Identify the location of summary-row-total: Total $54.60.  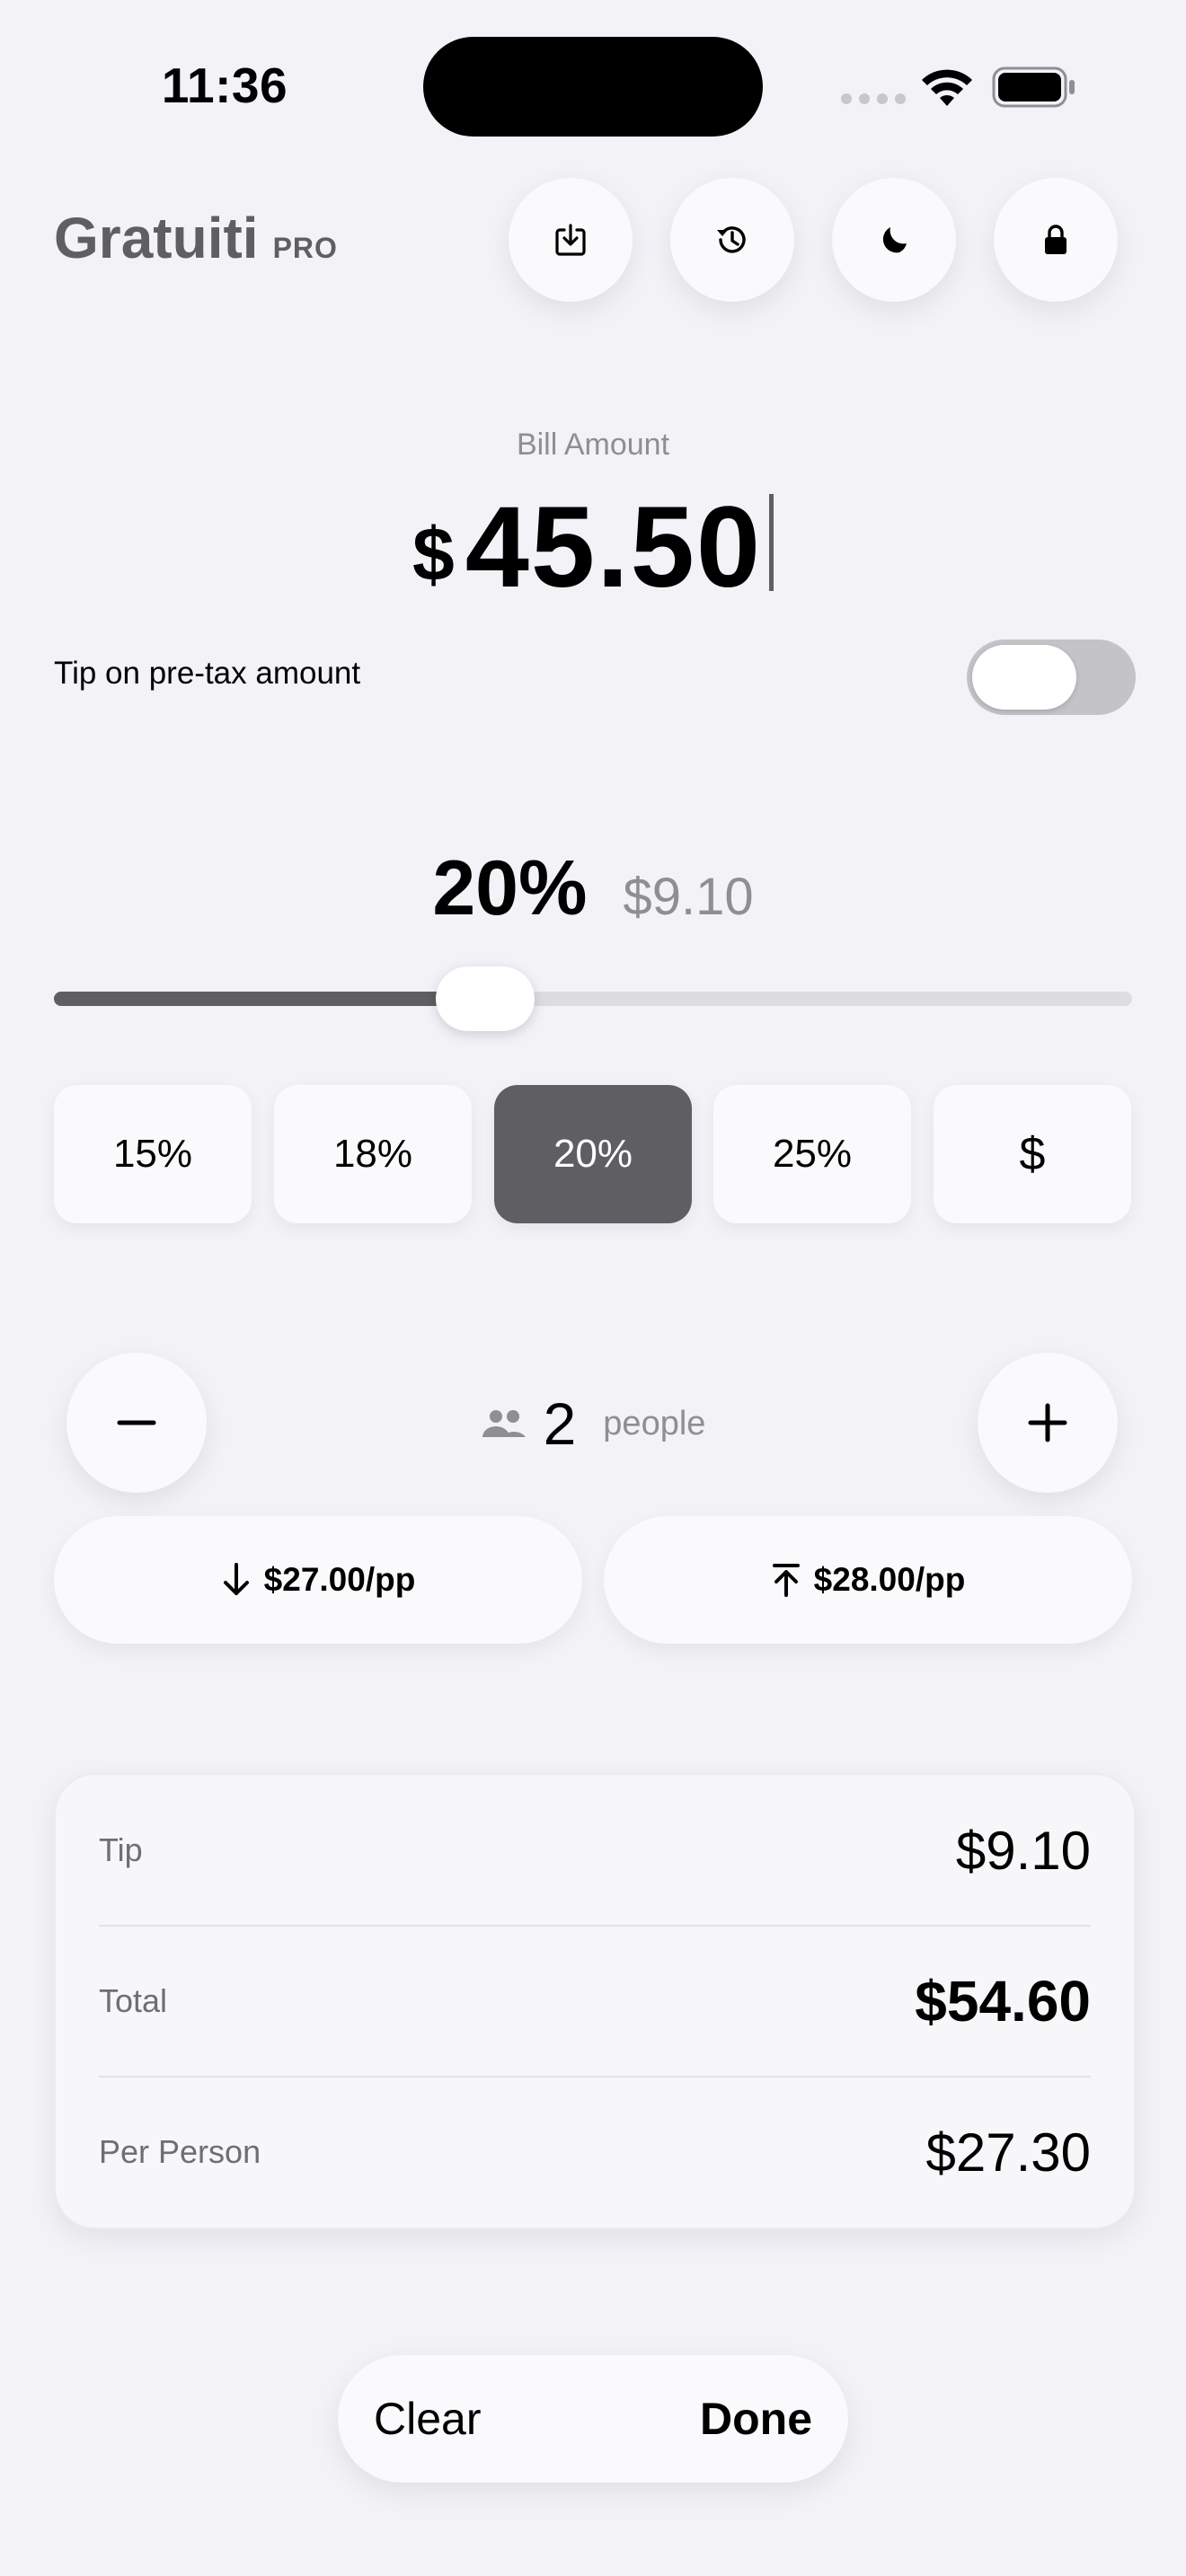
(595, 2001).